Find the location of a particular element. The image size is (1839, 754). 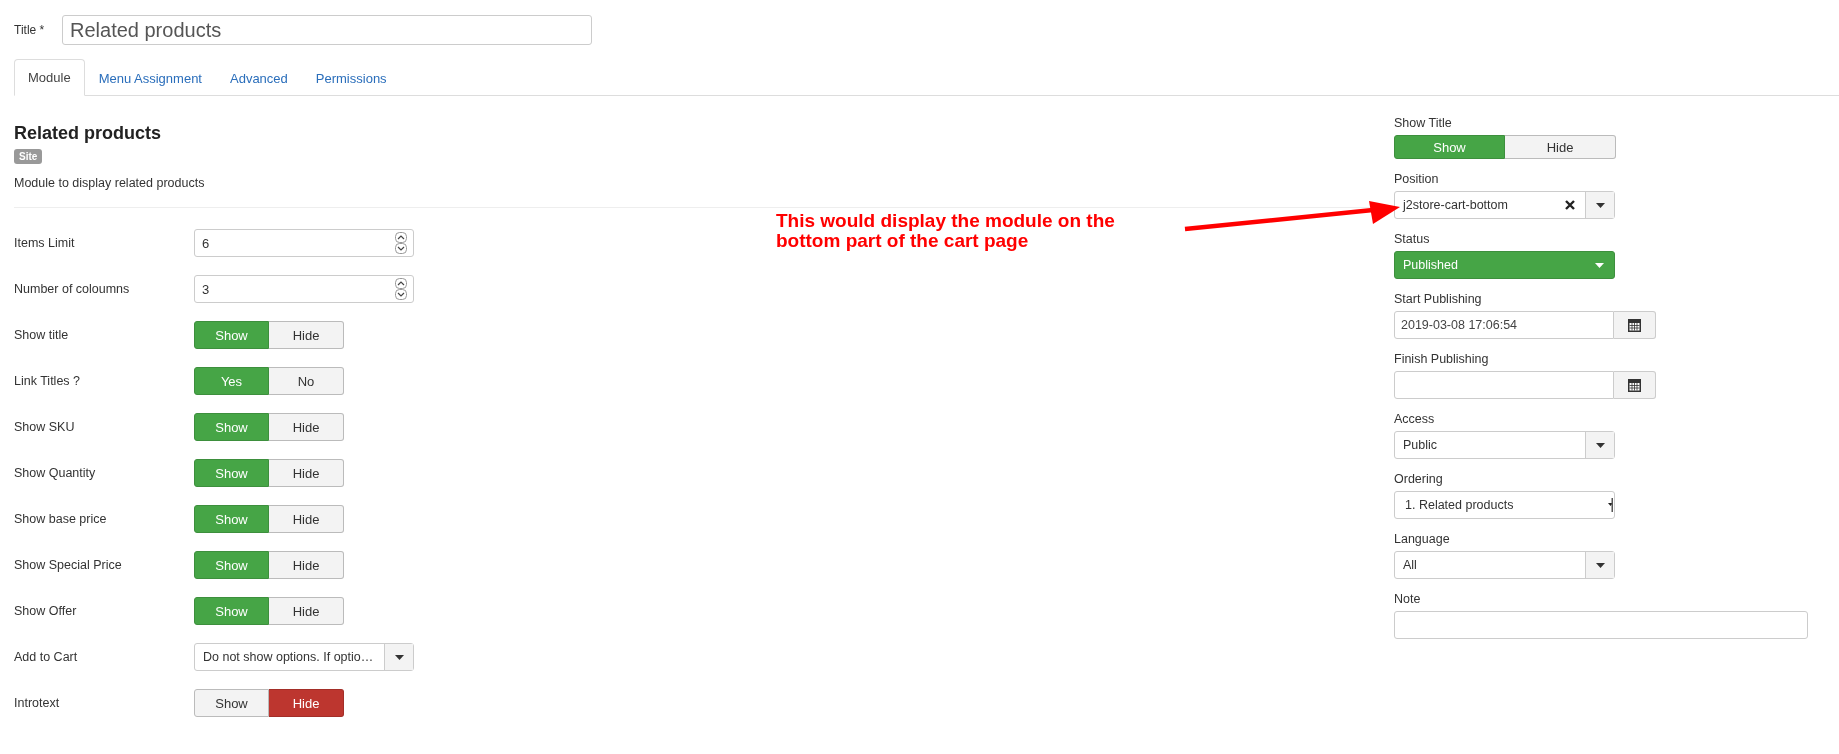

date-field: 2019-03-08 17:06:54 is located at coordinates (1504, 325).